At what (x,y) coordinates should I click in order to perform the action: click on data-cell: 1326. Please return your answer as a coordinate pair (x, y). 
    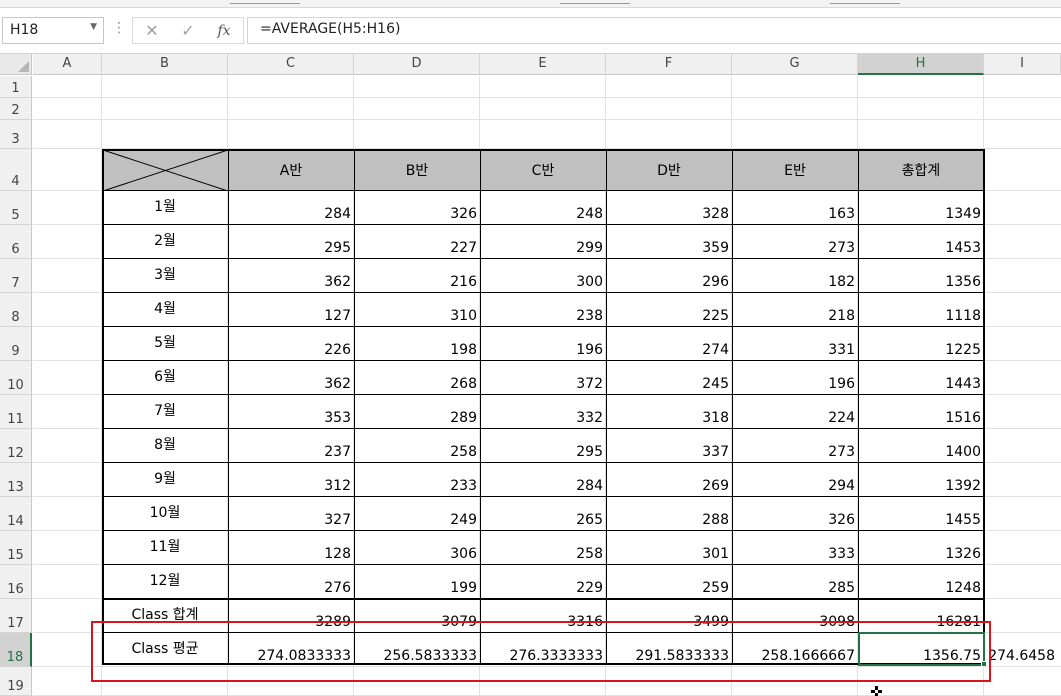
    Looking at the image, I should click on (921, 548).